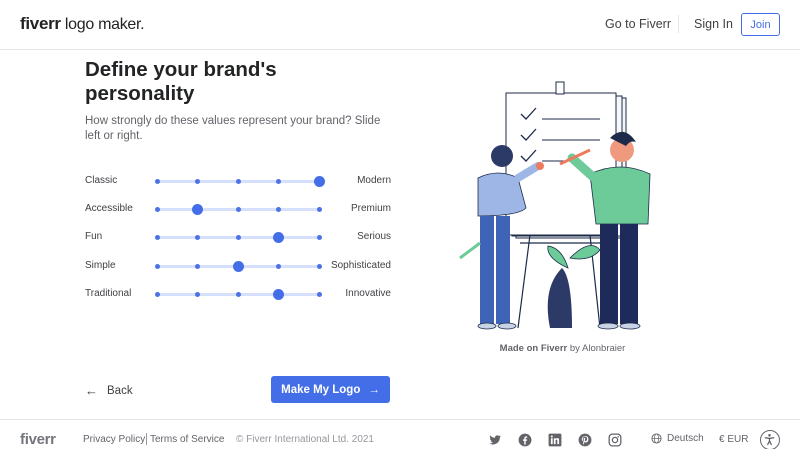  Describe the element at coordinates (656, 438) in the screenshot. I see `globe-icon` at that location.